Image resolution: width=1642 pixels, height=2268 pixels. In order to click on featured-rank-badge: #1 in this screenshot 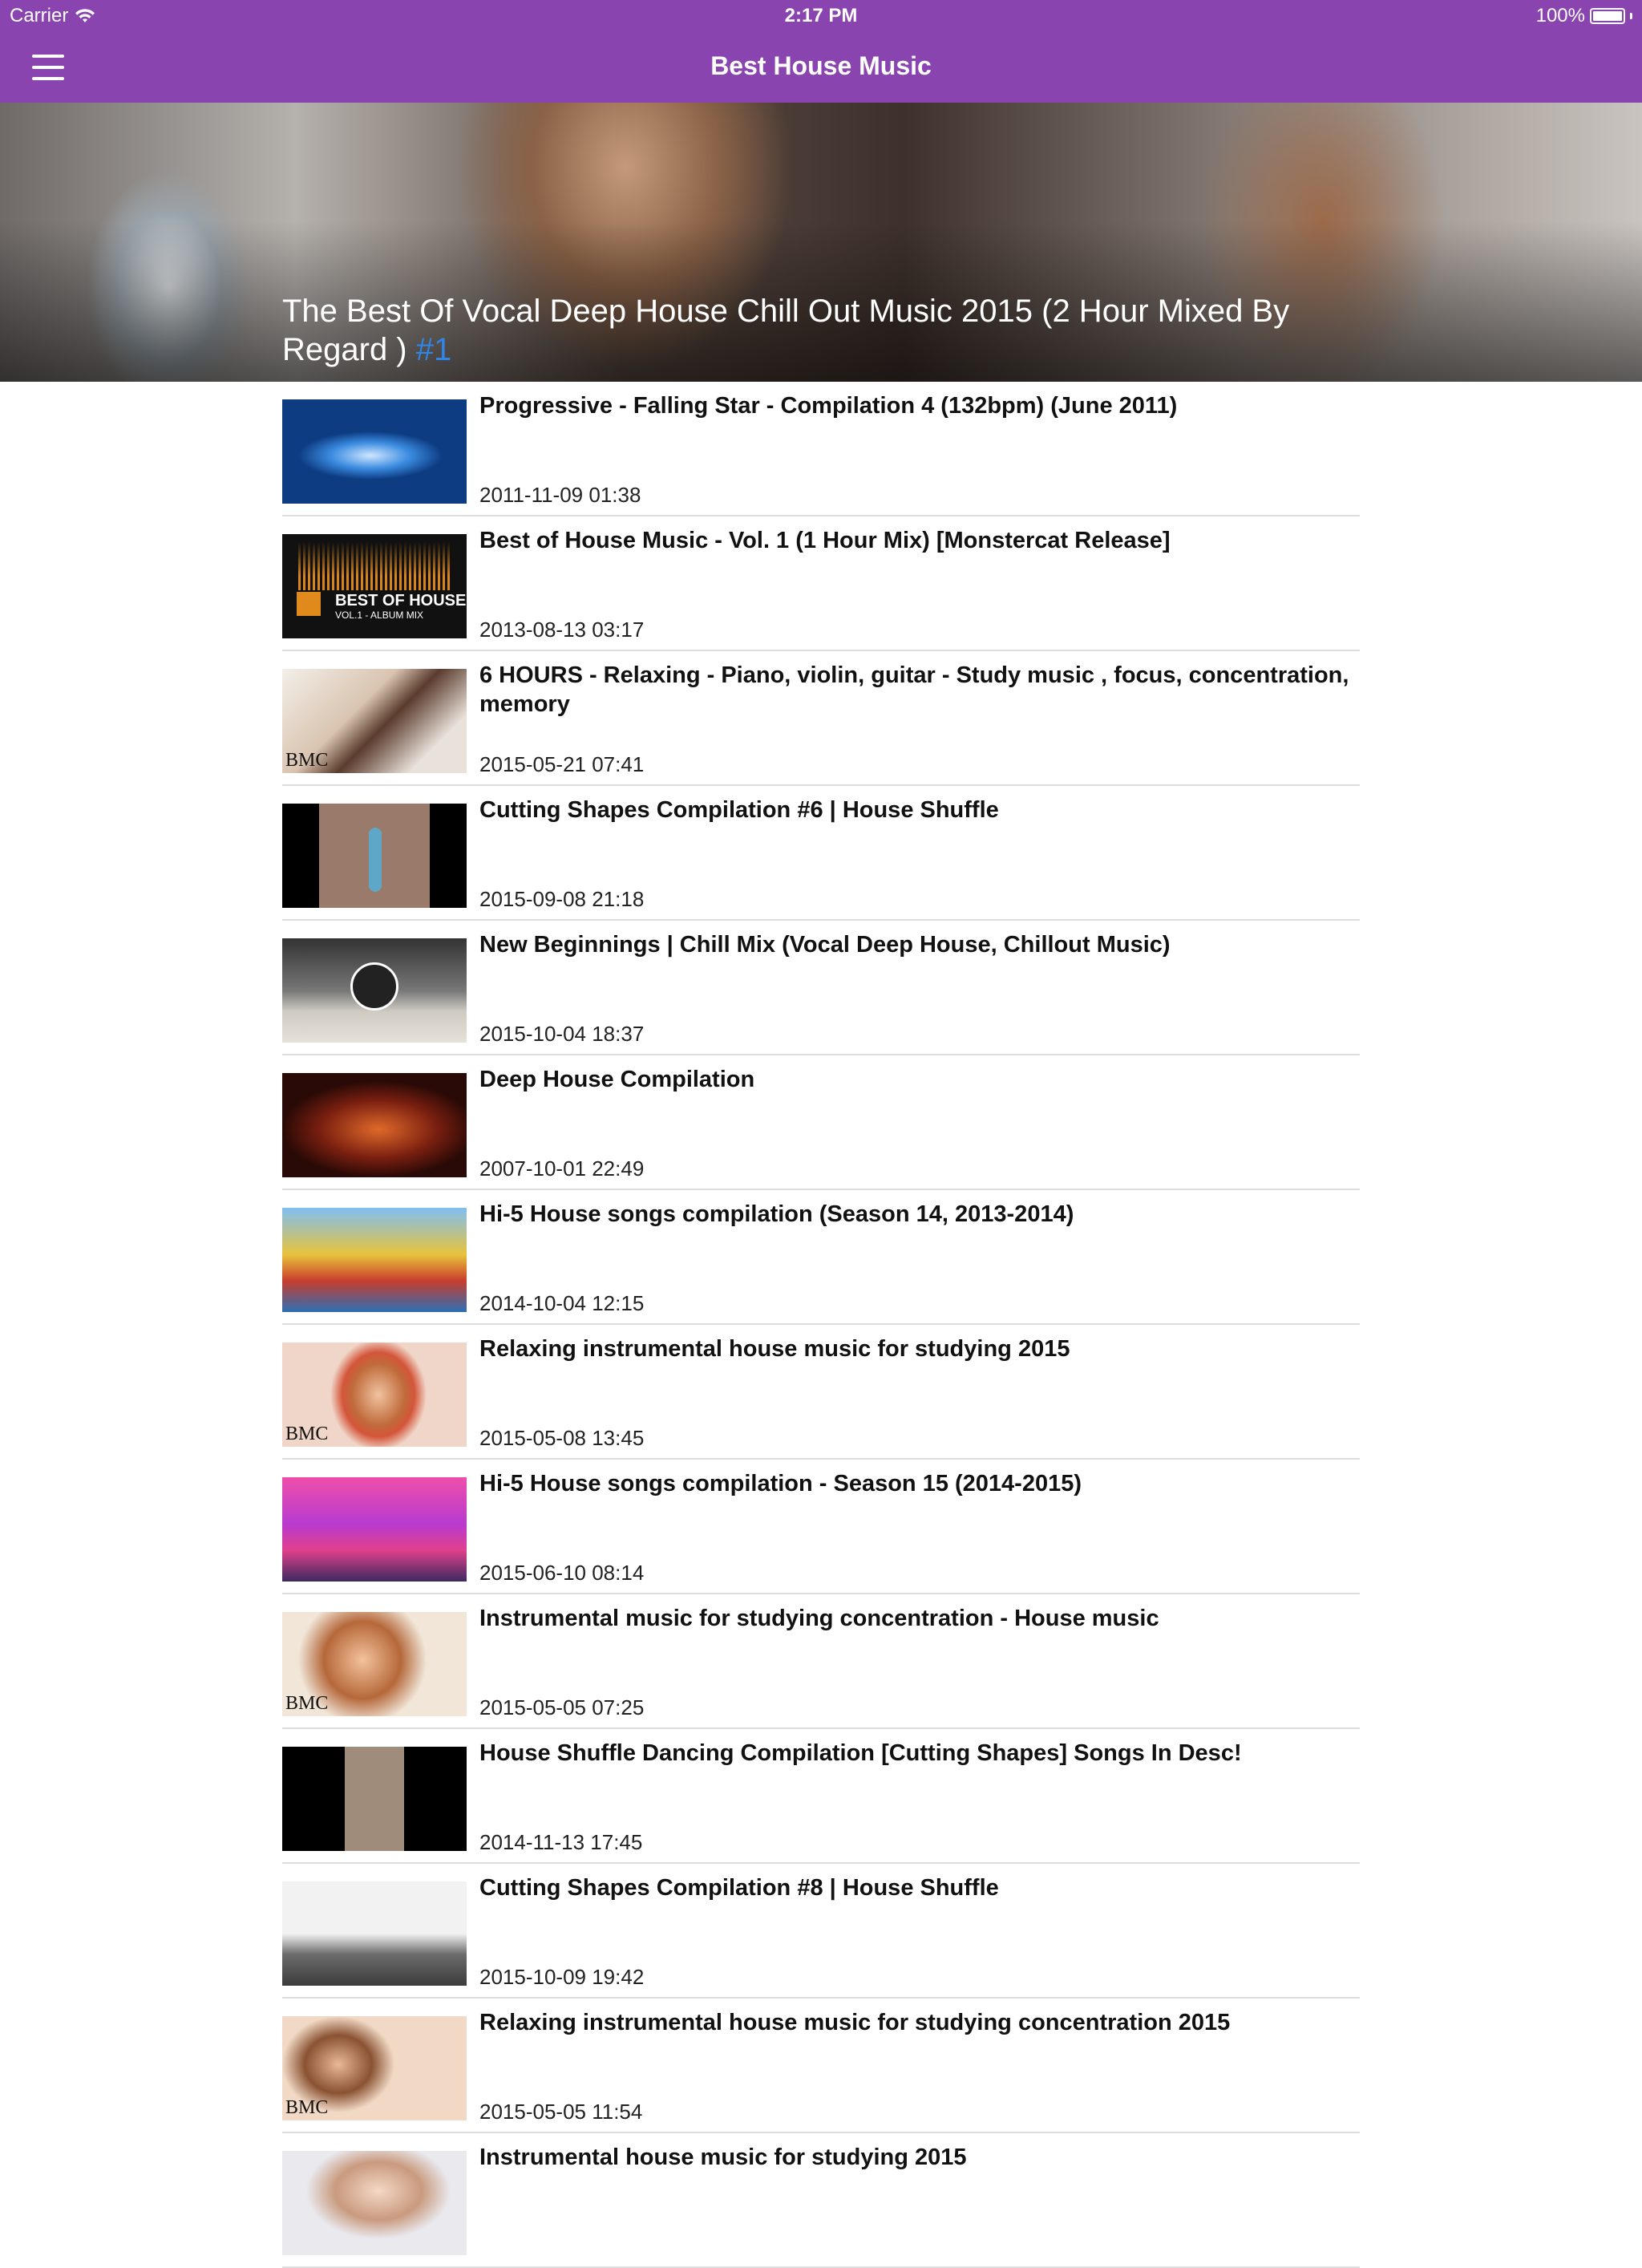, I will do `click(433, 349)`.